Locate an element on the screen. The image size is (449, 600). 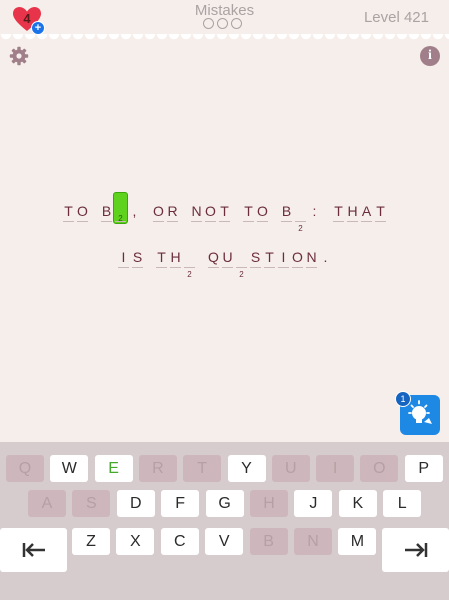
cell-letter: H is located at coordinates (175, 257).